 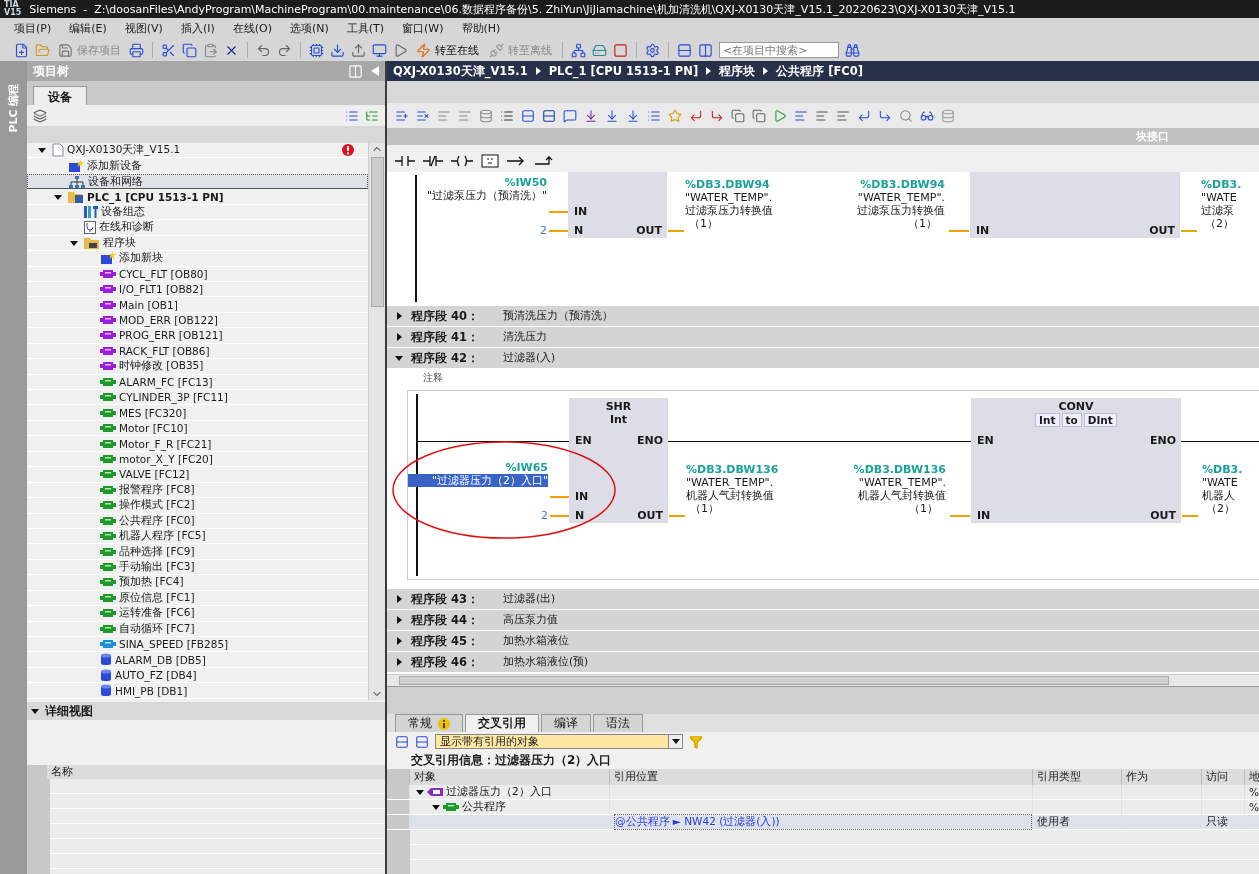 I want to click on glasses-icon, so click(x=927, y=115).